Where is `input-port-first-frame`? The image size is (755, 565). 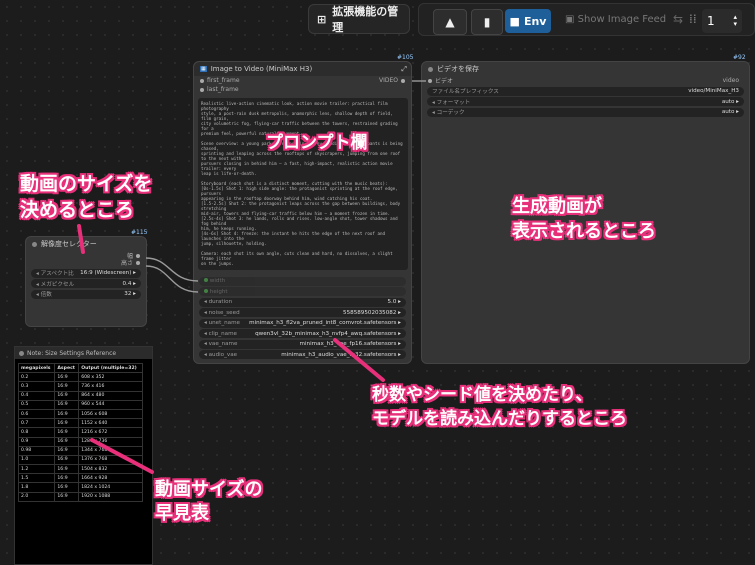
input-port-first-frame is located at coordinates (202, 80).